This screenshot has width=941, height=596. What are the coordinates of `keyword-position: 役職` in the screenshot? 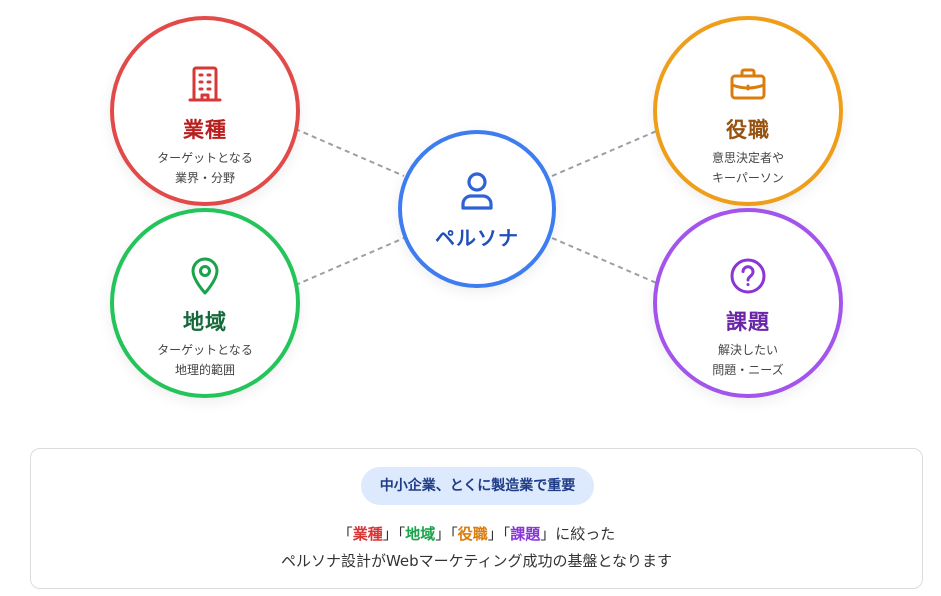 It's located at (472, 534).